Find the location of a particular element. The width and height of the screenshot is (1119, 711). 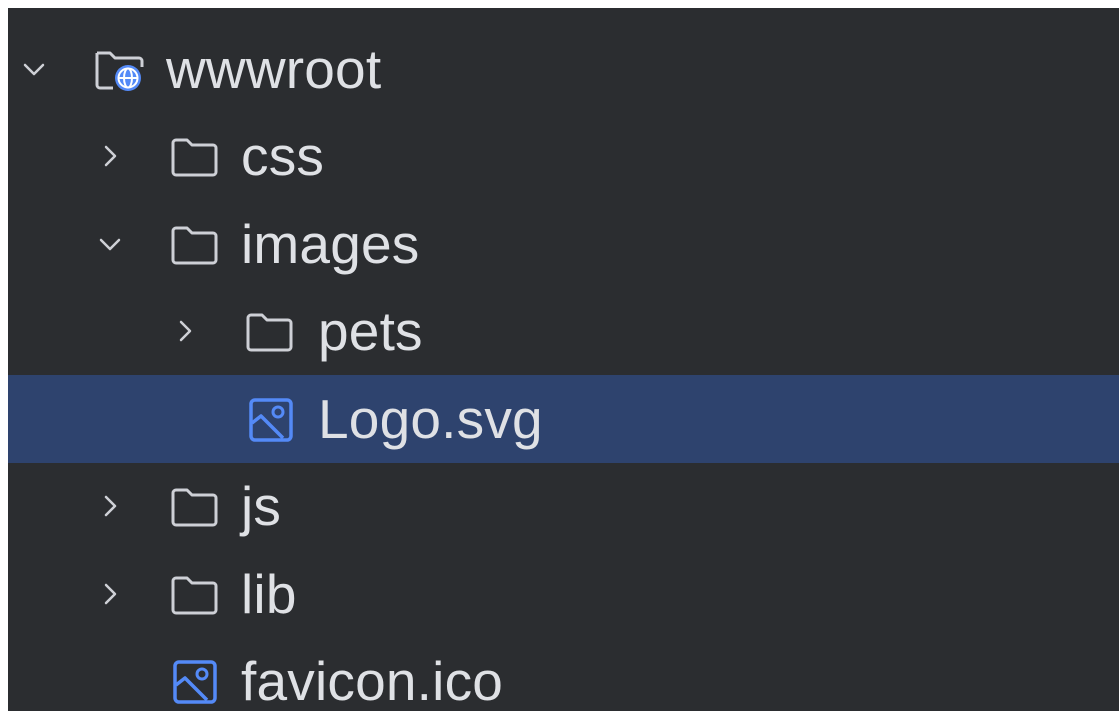

tree-item-images: images is located at coordinates (563, 244).